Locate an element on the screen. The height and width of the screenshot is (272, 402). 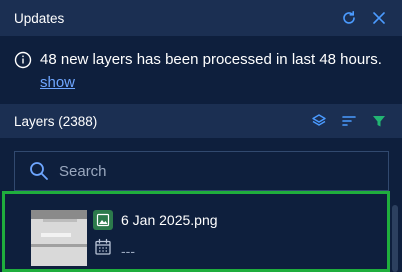
info-icon is located at coordinates (23, 60).